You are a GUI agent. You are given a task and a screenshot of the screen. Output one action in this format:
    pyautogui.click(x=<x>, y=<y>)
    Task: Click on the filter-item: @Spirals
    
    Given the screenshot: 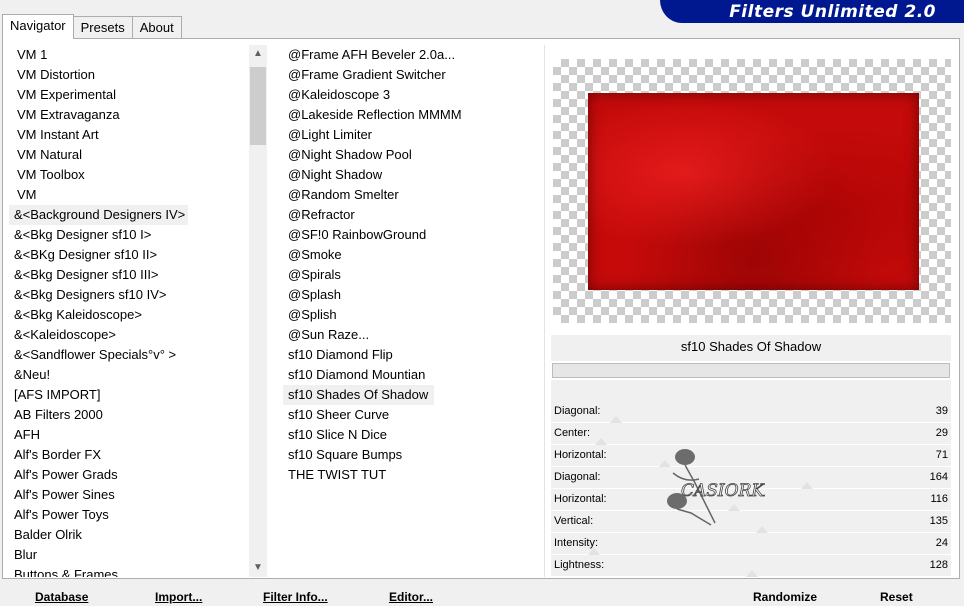 What is the action you would take?
    pyautogui.click(x=413, y=275)
    